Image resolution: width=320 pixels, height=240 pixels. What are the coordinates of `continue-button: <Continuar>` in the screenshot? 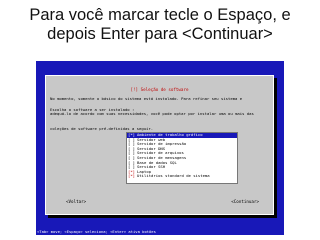 It's located at (245, 202).